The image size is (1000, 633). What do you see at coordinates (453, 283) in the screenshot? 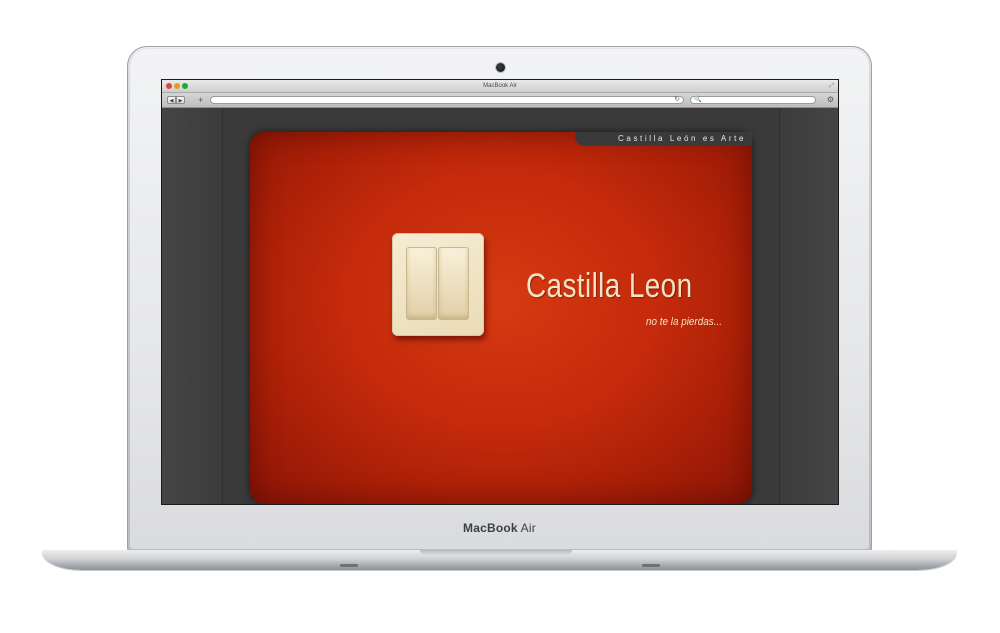
I see `switch-rocker-right` at bounding box center [453, 283].